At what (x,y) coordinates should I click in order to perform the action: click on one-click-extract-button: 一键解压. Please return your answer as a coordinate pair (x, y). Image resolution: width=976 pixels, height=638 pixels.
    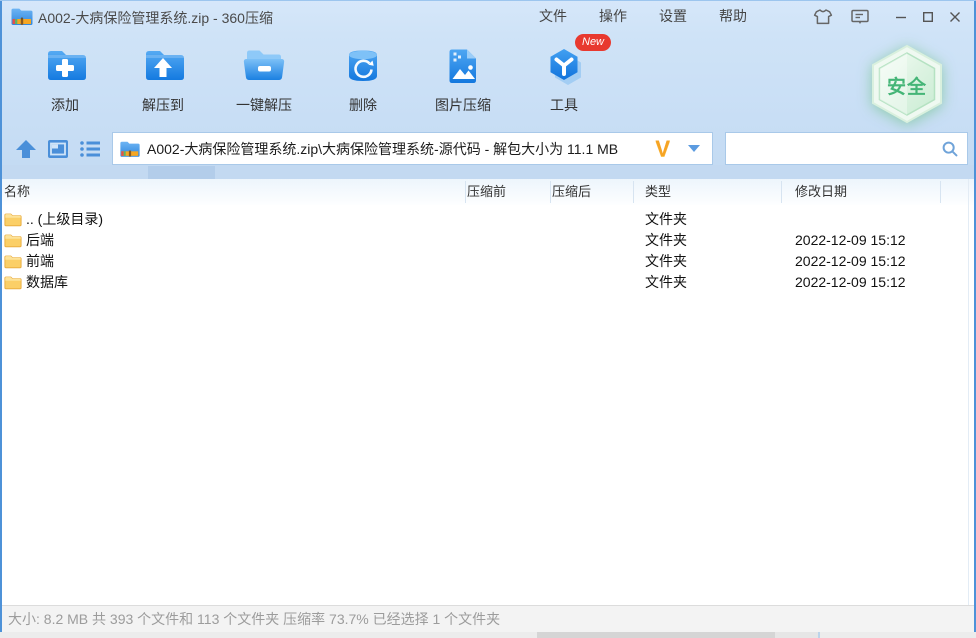
    Looking at the image, I should click on (264, 78).